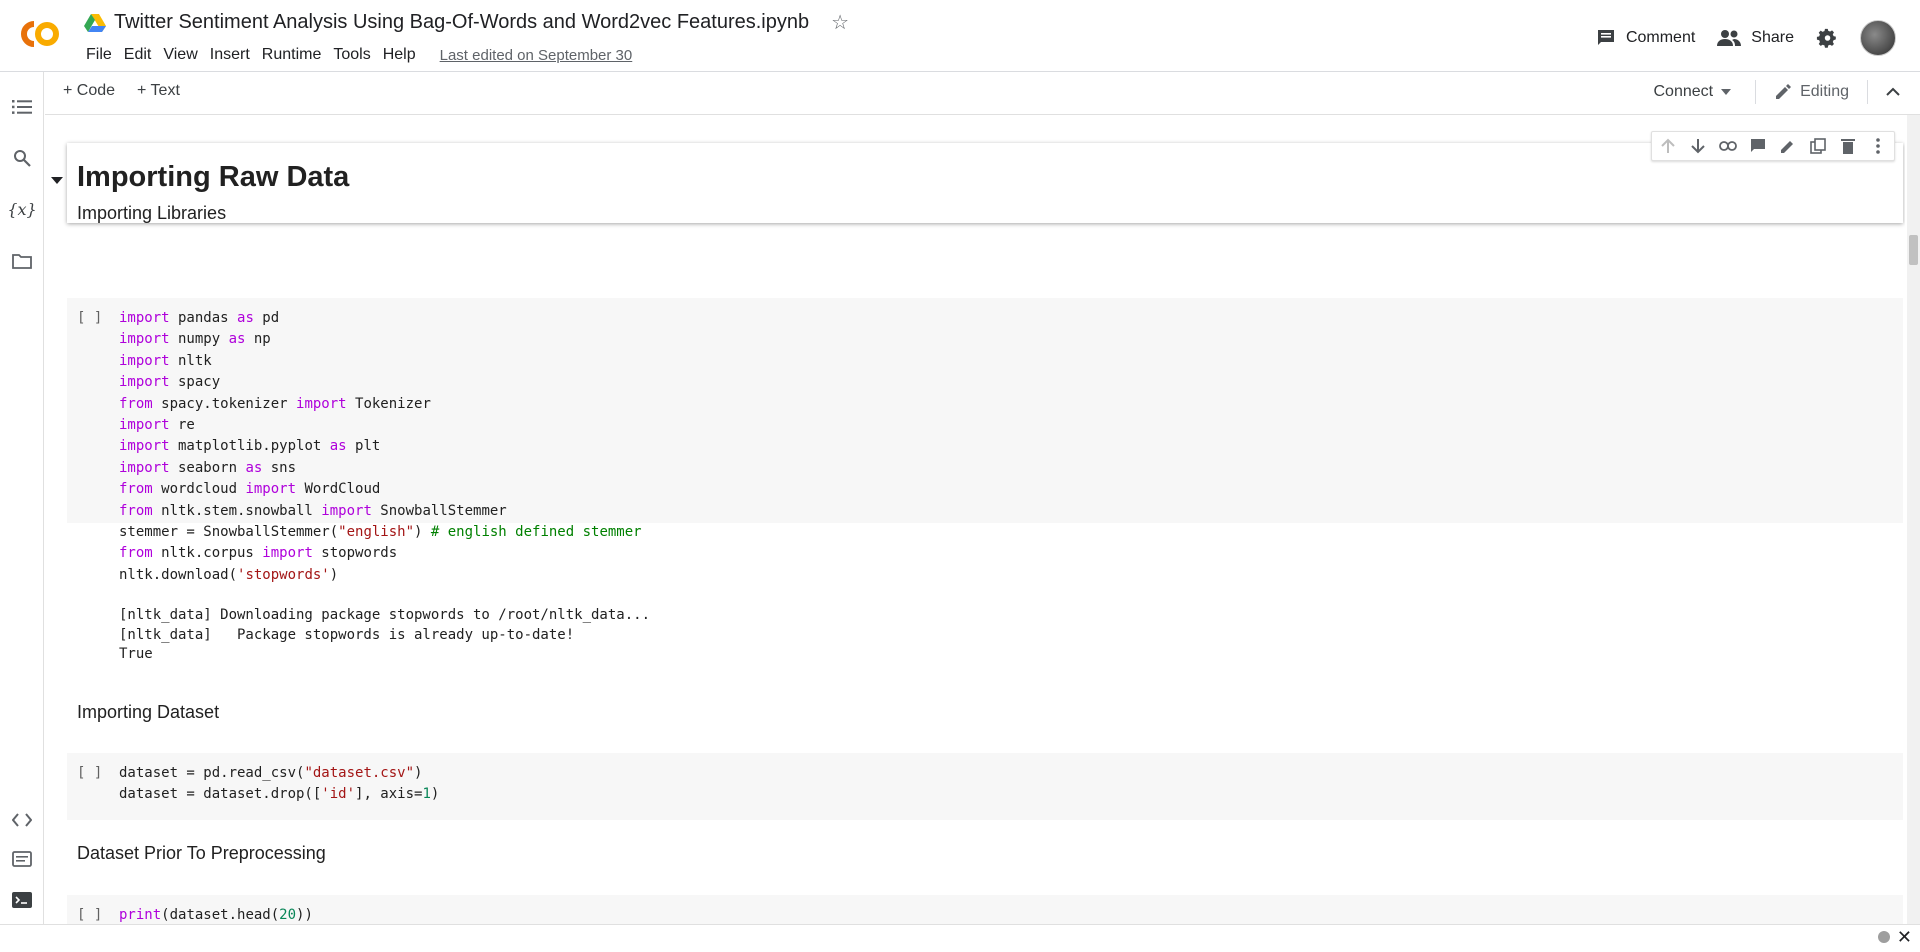 Image resolution: width=1920 pixels, height=952 pixels. Describe the element at coordinates (982, 93) in the screenshot. I see `notebook-toolbar: + Code + Text Connect Editing` at that location.